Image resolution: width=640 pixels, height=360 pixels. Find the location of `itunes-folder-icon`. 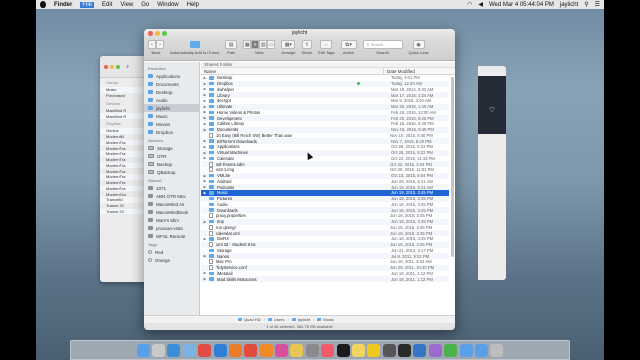

itunes-folder-icon is located at coordinates (195, 44).